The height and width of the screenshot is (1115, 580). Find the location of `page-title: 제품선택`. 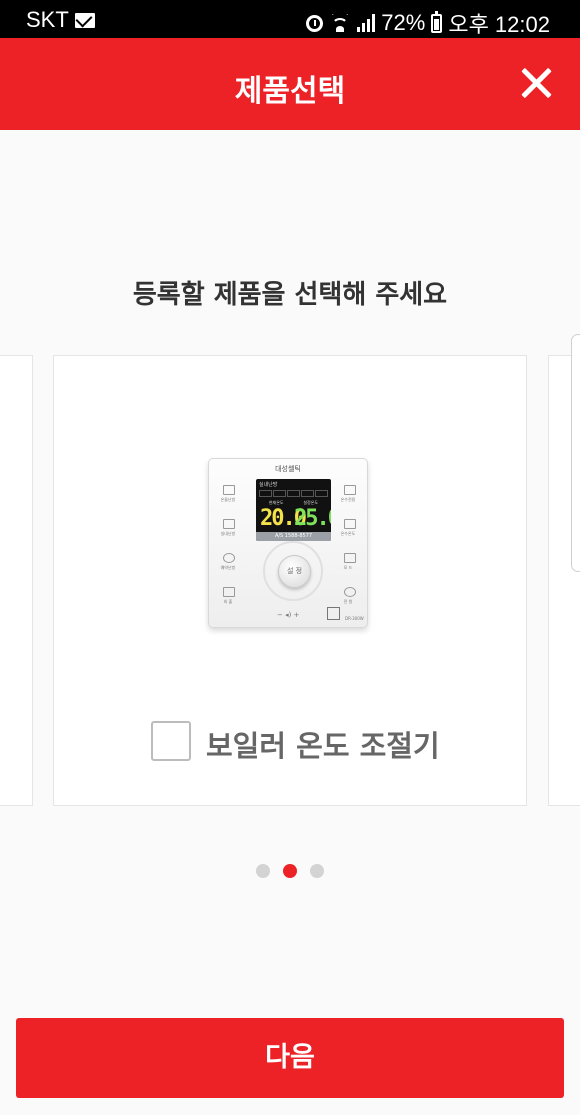

page-title: 제품선택 is located at coordinates (290, 91).